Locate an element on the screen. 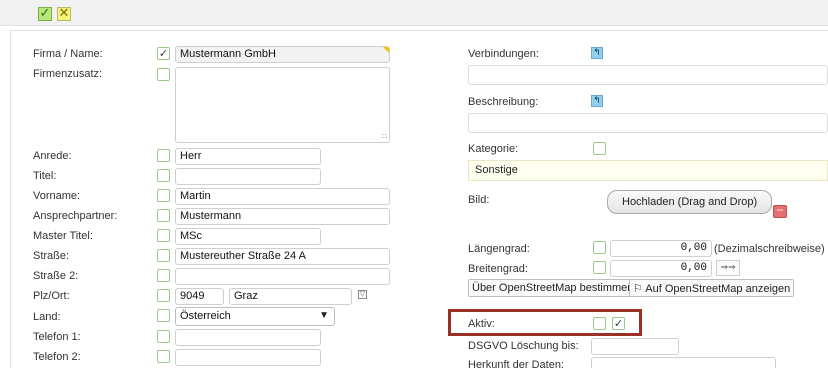 This screenshot has width=828, height=368. herkunft-input is located at coordinates (683, 362).